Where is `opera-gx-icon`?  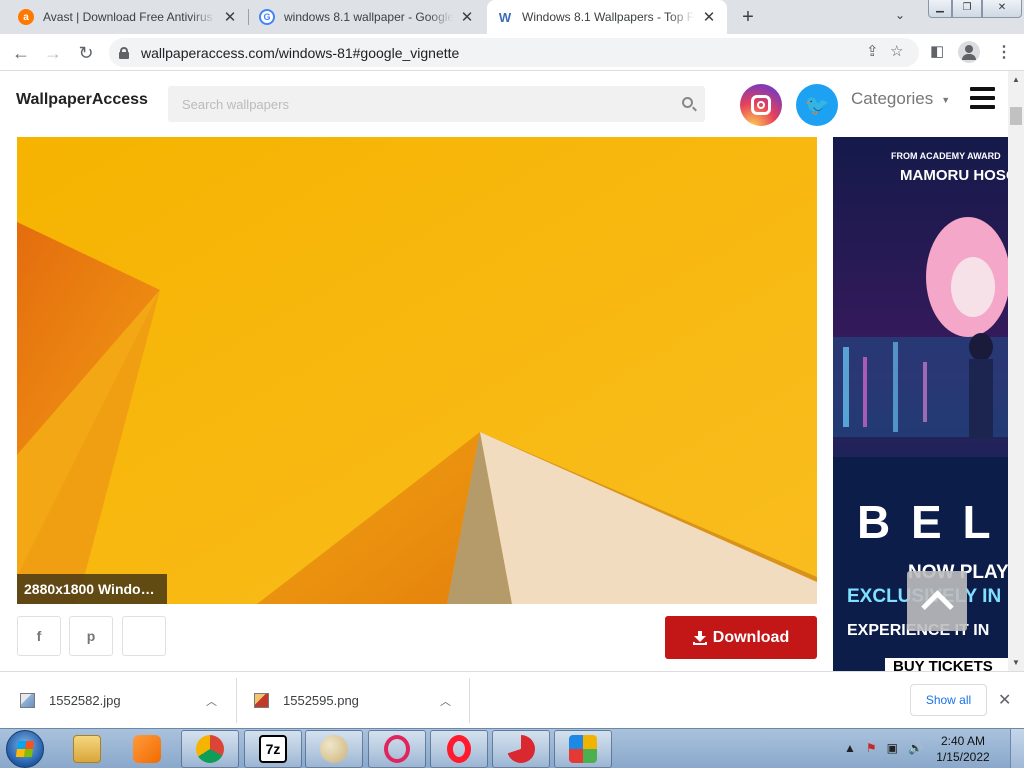 opera-gx-icon is located at coordinates (397, 749).